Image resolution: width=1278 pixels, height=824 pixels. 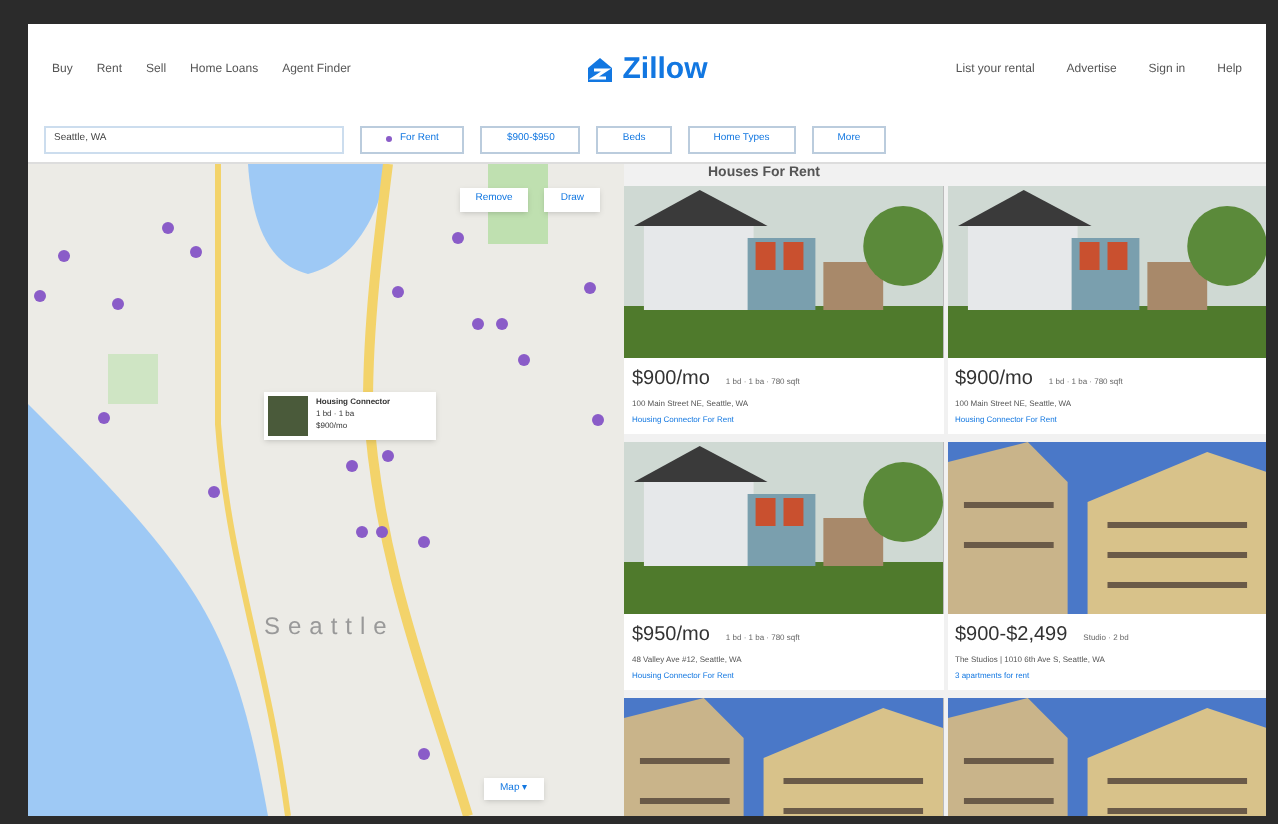 I want to click on logo-icon, so click(x=600, y=70).